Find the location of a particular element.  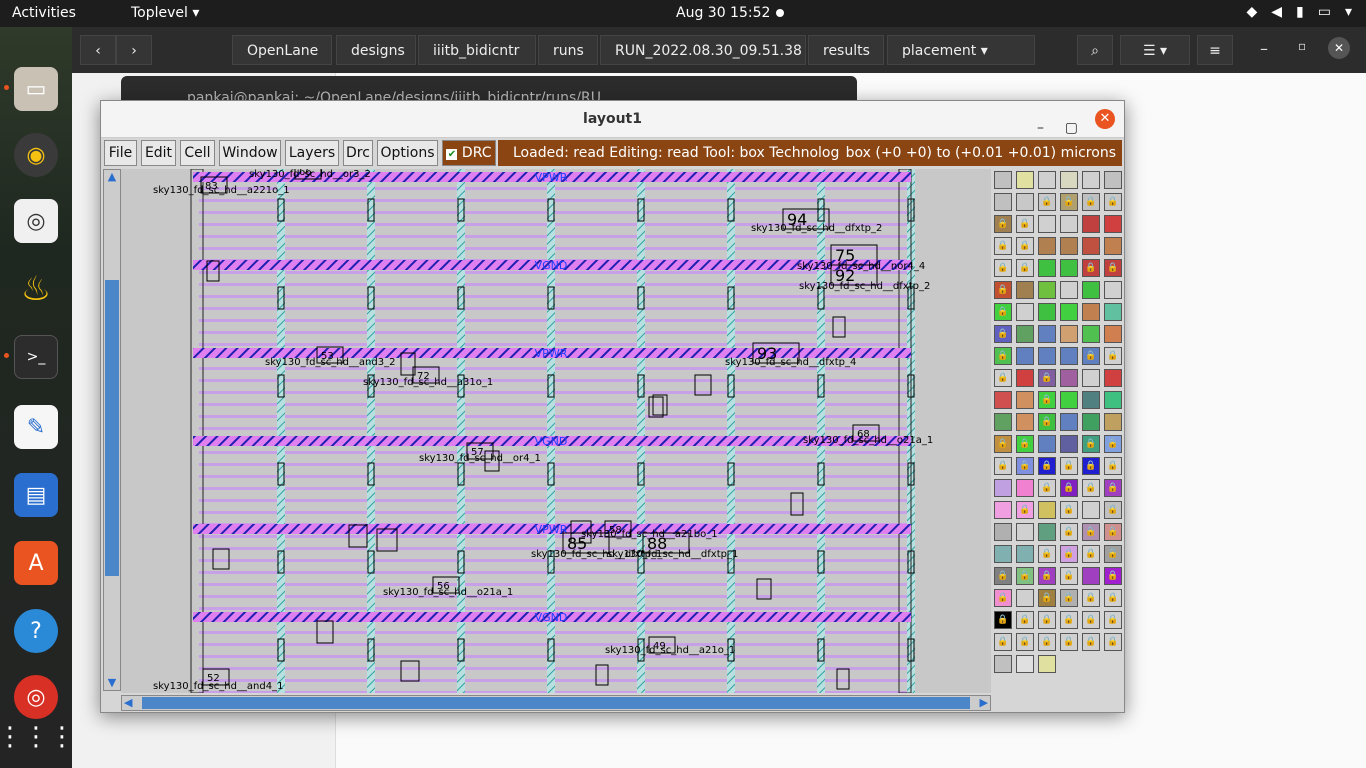

help-icon: ? is located at coordinates (36, 631).